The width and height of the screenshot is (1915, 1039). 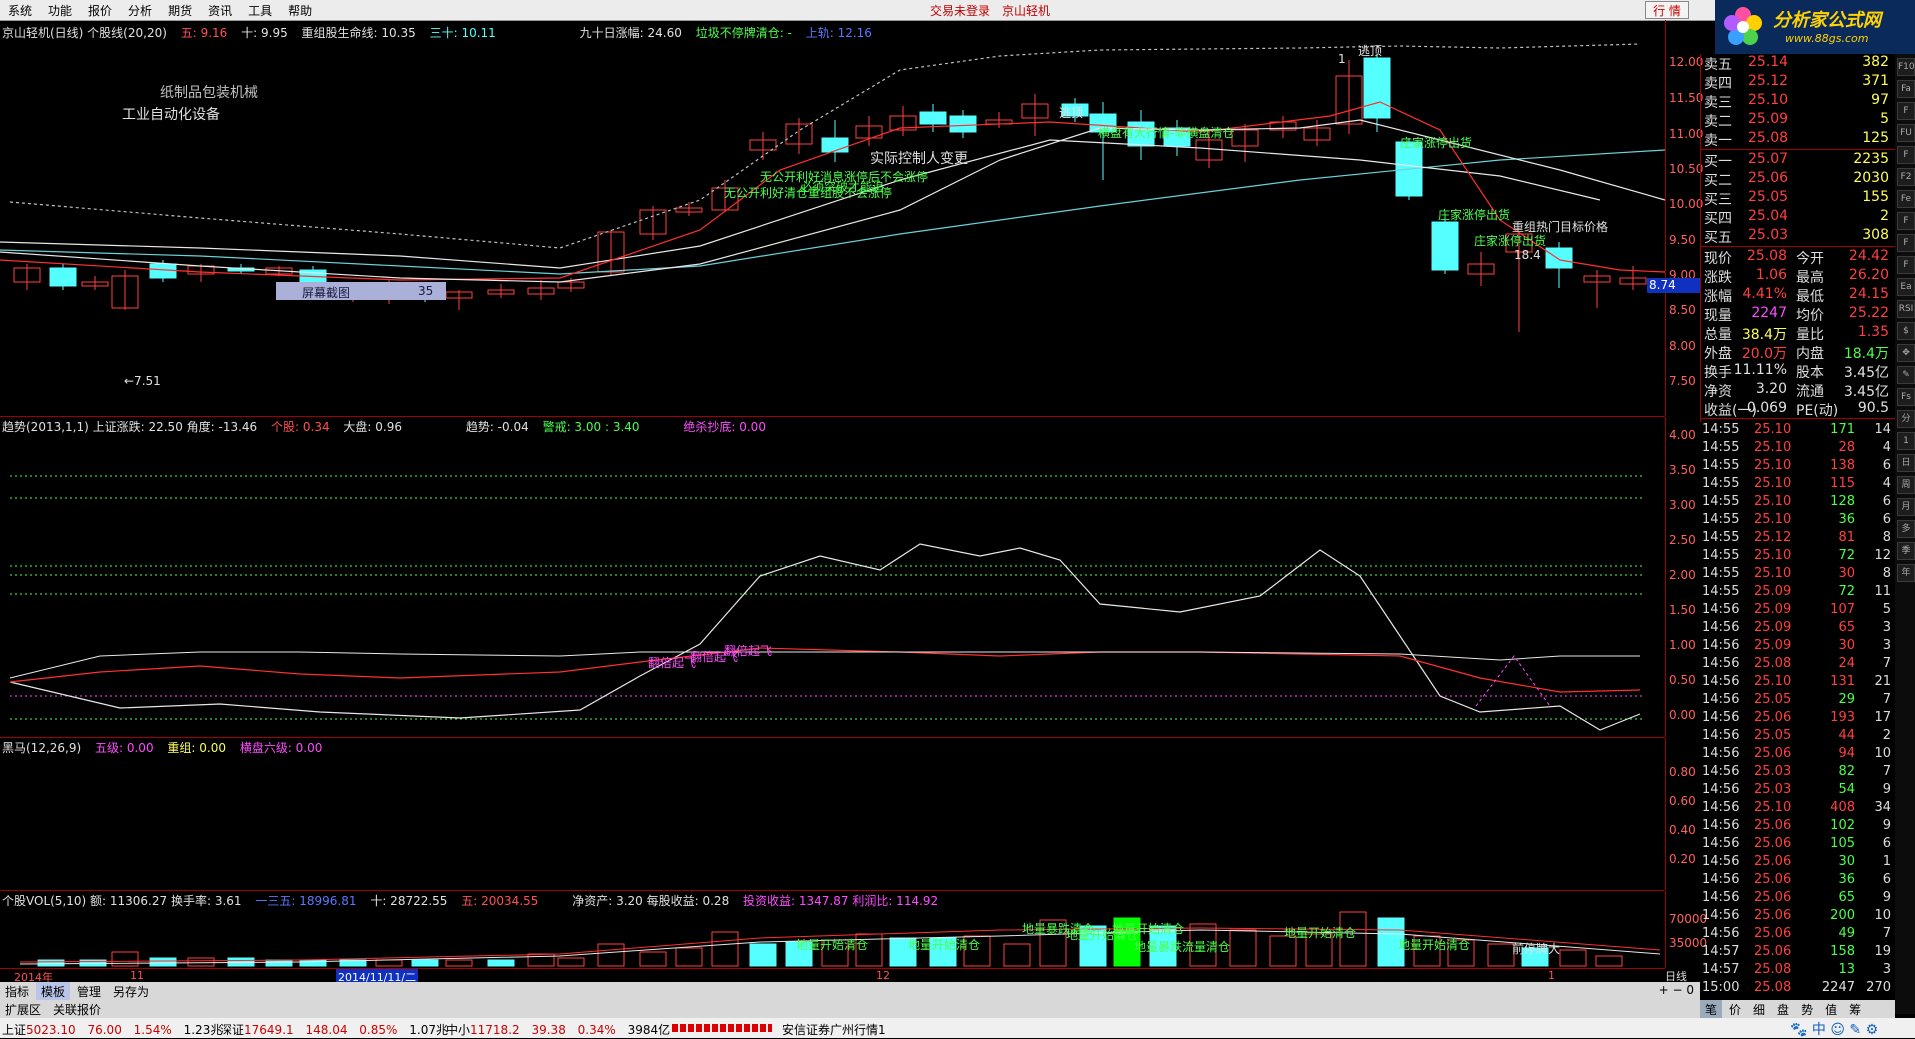 What do you see at coordinates (1872, 1030) in the screenshot?
I see `gear-icon: ⚙` at bounding box center [1872, 1030].